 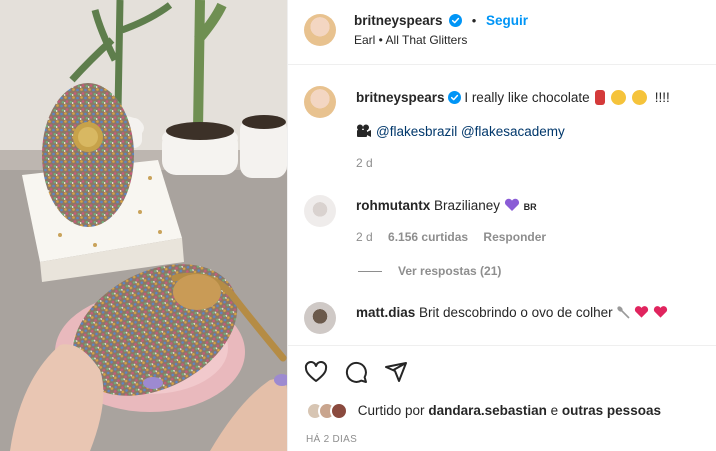 I want to click on comment-likes: 6.156 curtidas, so click(x=428, y=237).